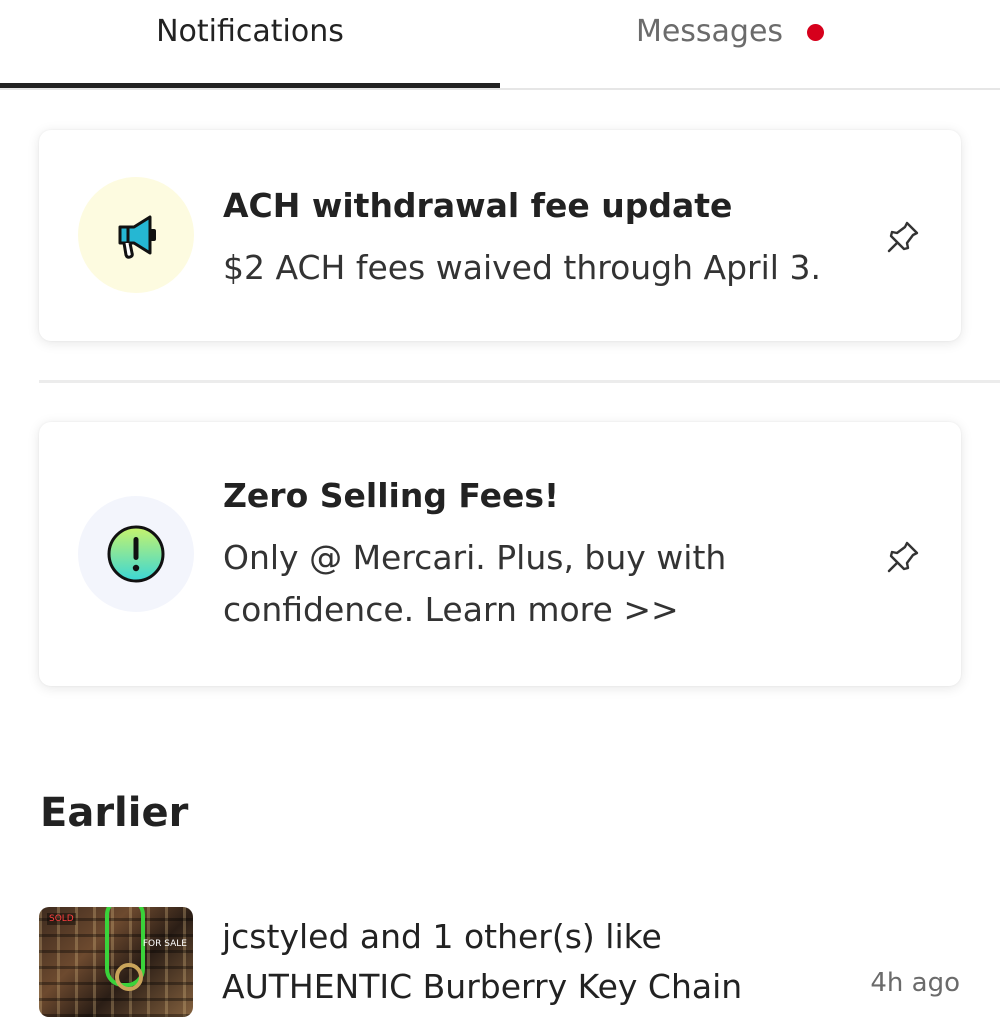  Describe the element at coordinates (442, 936) in the screenshot. I see `notification-text-line: jcstyled and 1 other(s) like` at that location.